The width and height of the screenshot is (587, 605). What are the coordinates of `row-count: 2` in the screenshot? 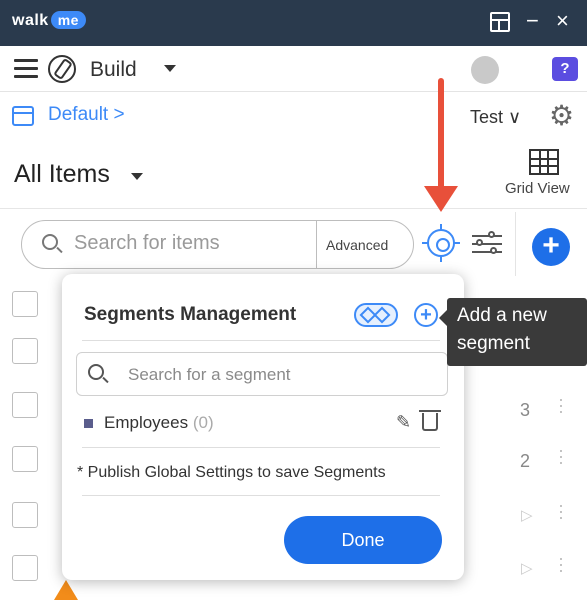 It's located at (525, 461).